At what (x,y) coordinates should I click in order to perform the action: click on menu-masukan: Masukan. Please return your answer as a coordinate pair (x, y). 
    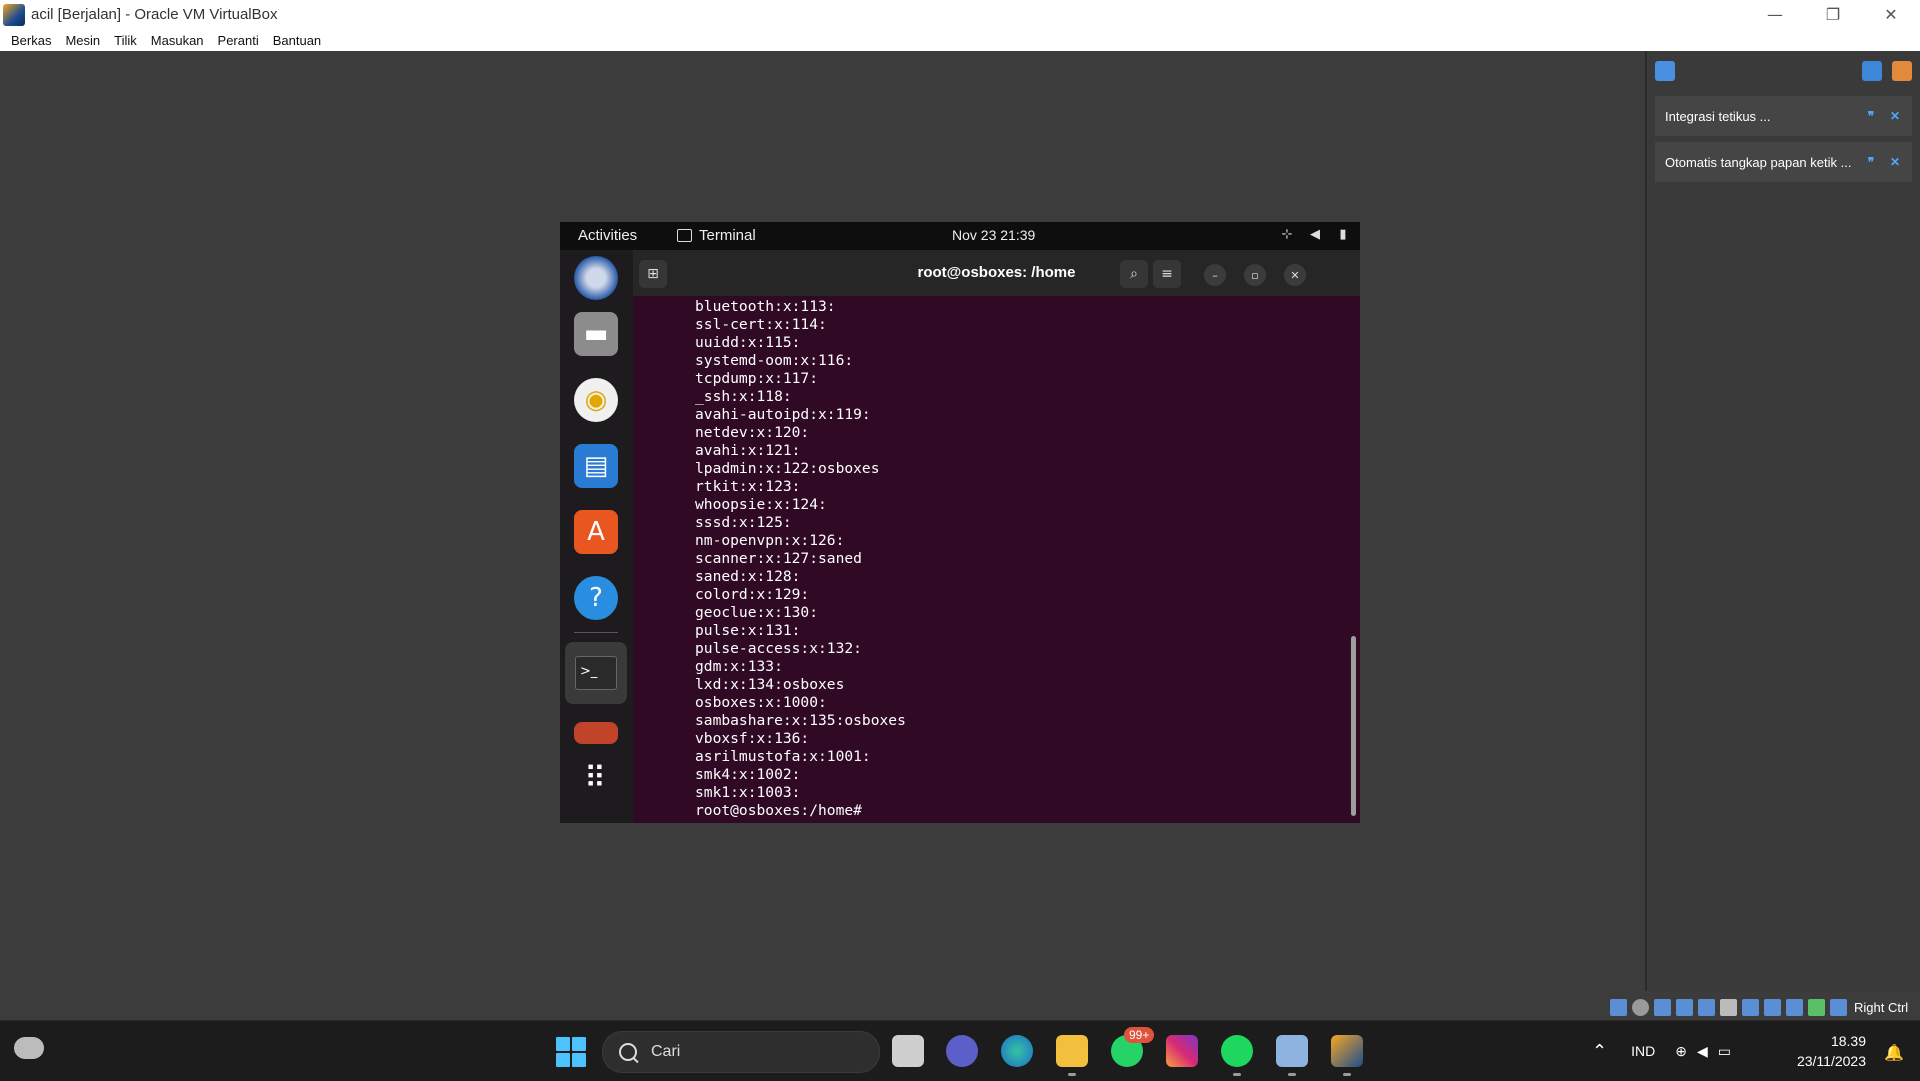
    Looking at the image, I should click on (177, 40).